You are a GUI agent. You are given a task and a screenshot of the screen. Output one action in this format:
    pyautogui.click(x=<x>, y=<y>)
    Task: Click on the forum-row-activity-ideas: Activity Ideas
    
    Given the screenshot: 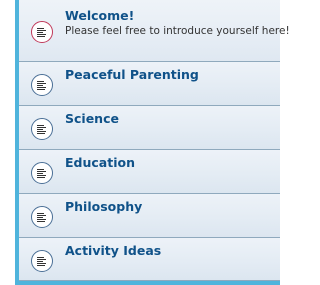 What is the action you would take?
    pyautogui.click(x=149, y=259)
    